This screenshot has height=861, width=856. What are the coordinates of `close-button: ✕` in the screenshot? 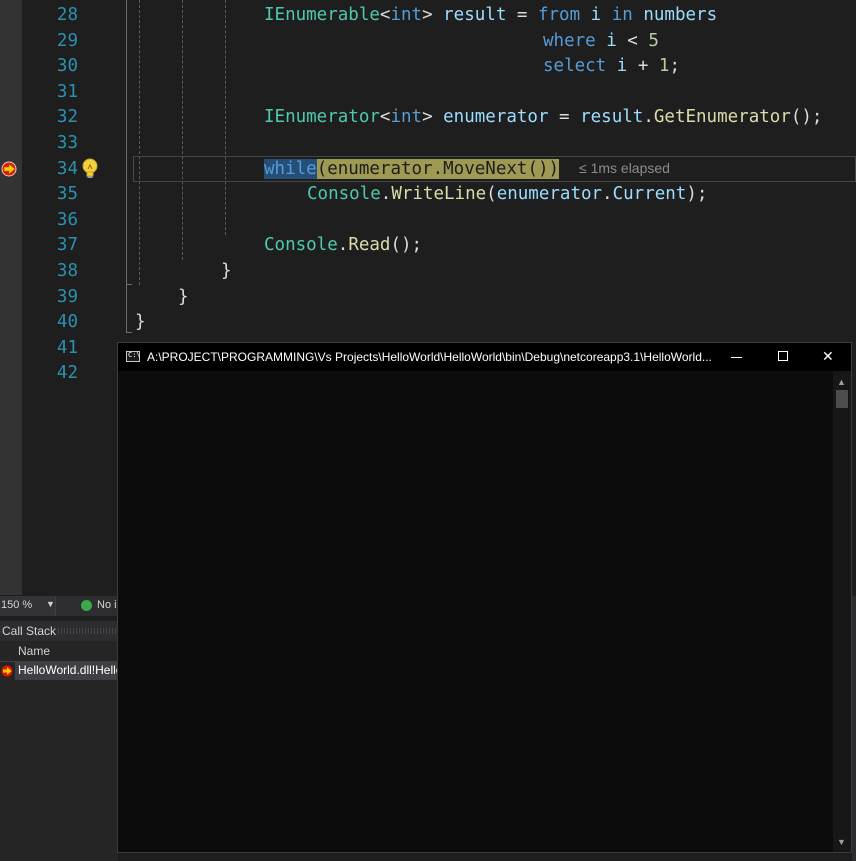 It's located at (829, 357).